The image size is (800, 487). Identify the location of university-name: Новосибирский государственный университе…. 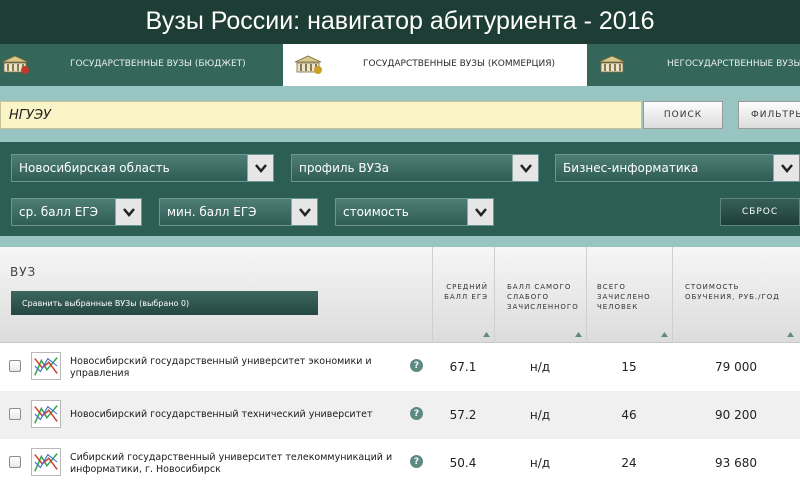
(235, 368).